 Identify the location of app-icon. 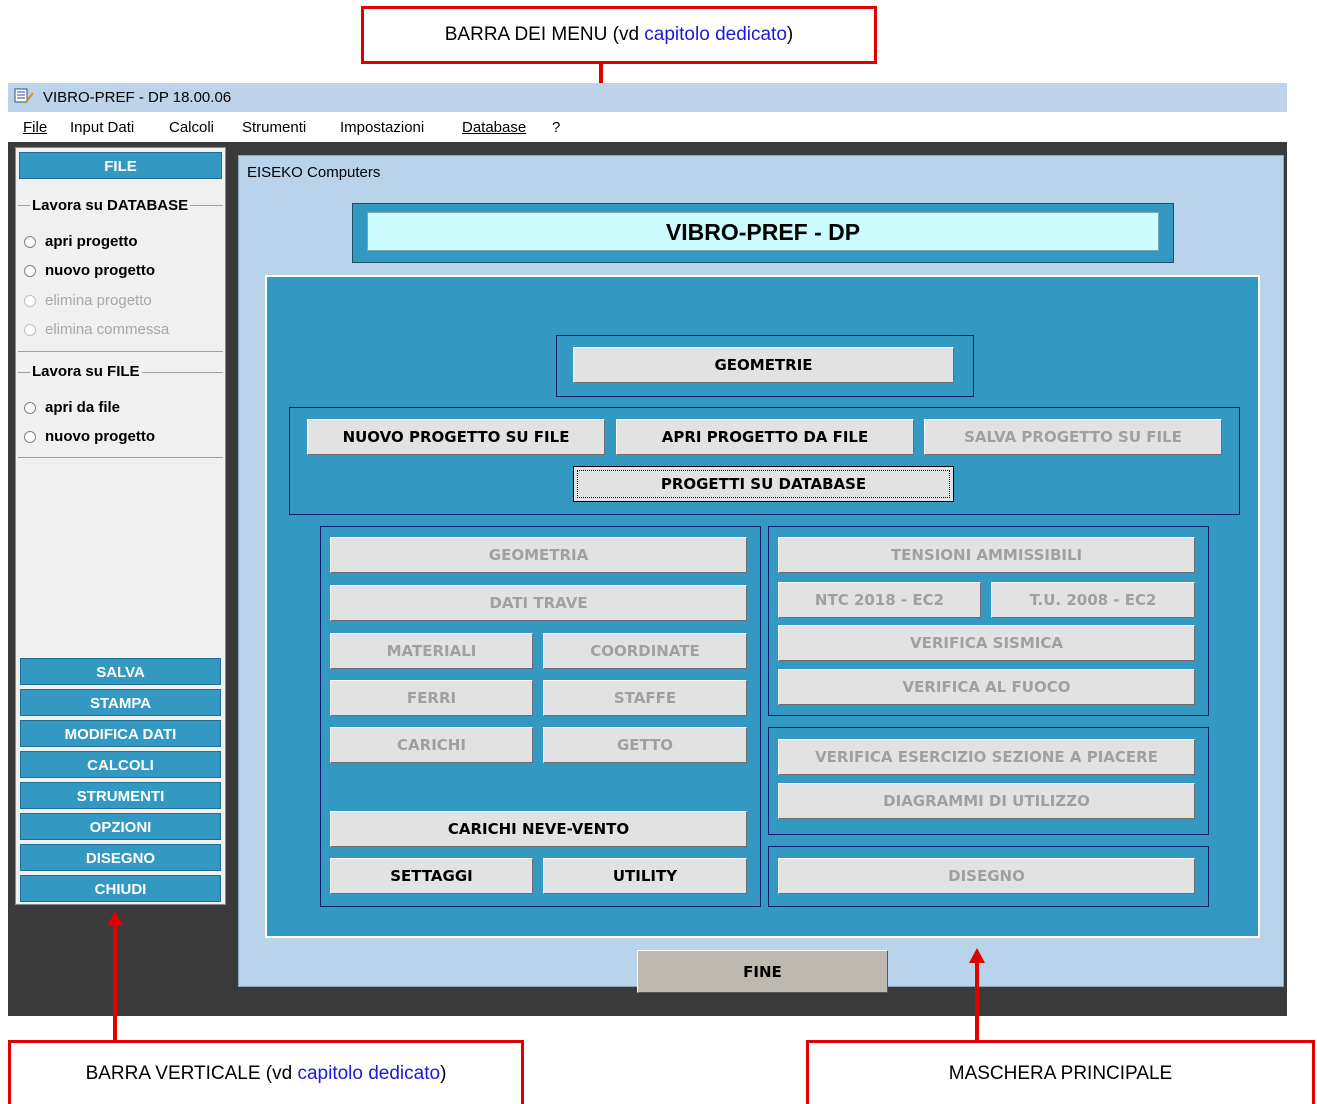
(24, 95).